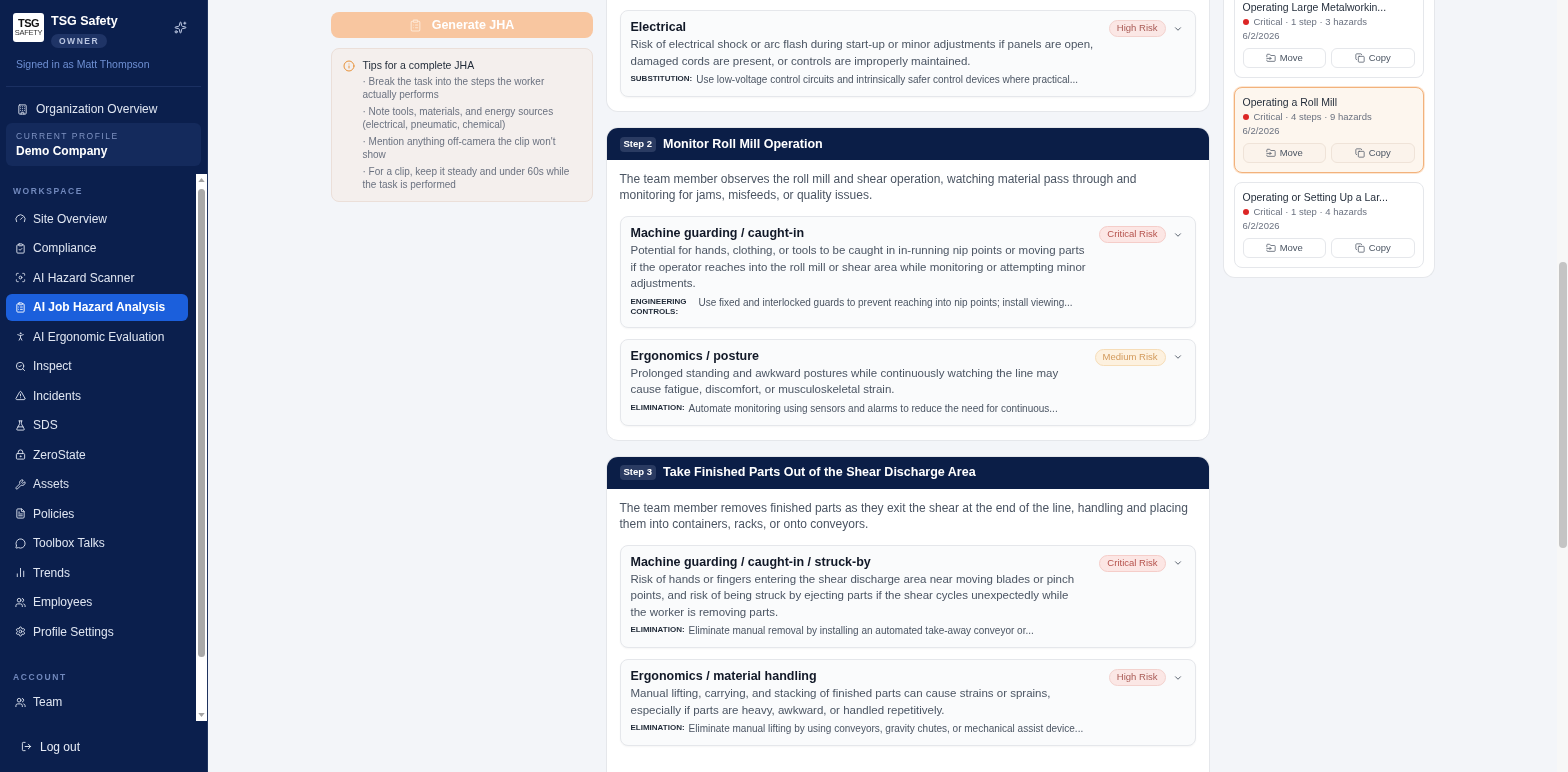  I want to click on risk-badge: Critical Risk, so click(1132, 234).